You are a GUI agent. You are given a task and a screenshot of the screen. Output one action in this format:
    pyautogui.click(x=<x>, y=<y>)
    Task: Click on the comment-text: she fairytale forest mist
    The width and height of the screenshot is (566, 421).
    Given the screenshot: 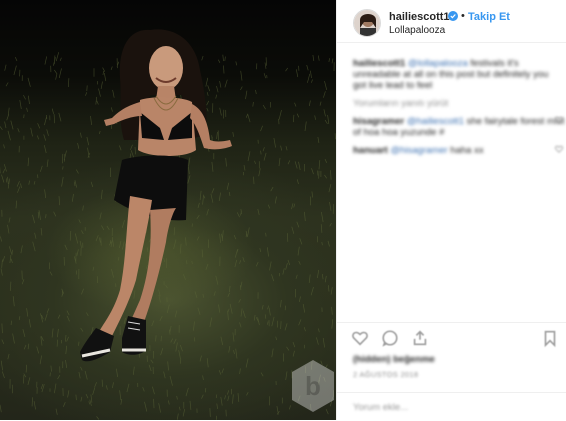 What is the action you would take?
    pyautogui.click(x=514, y=121)
    